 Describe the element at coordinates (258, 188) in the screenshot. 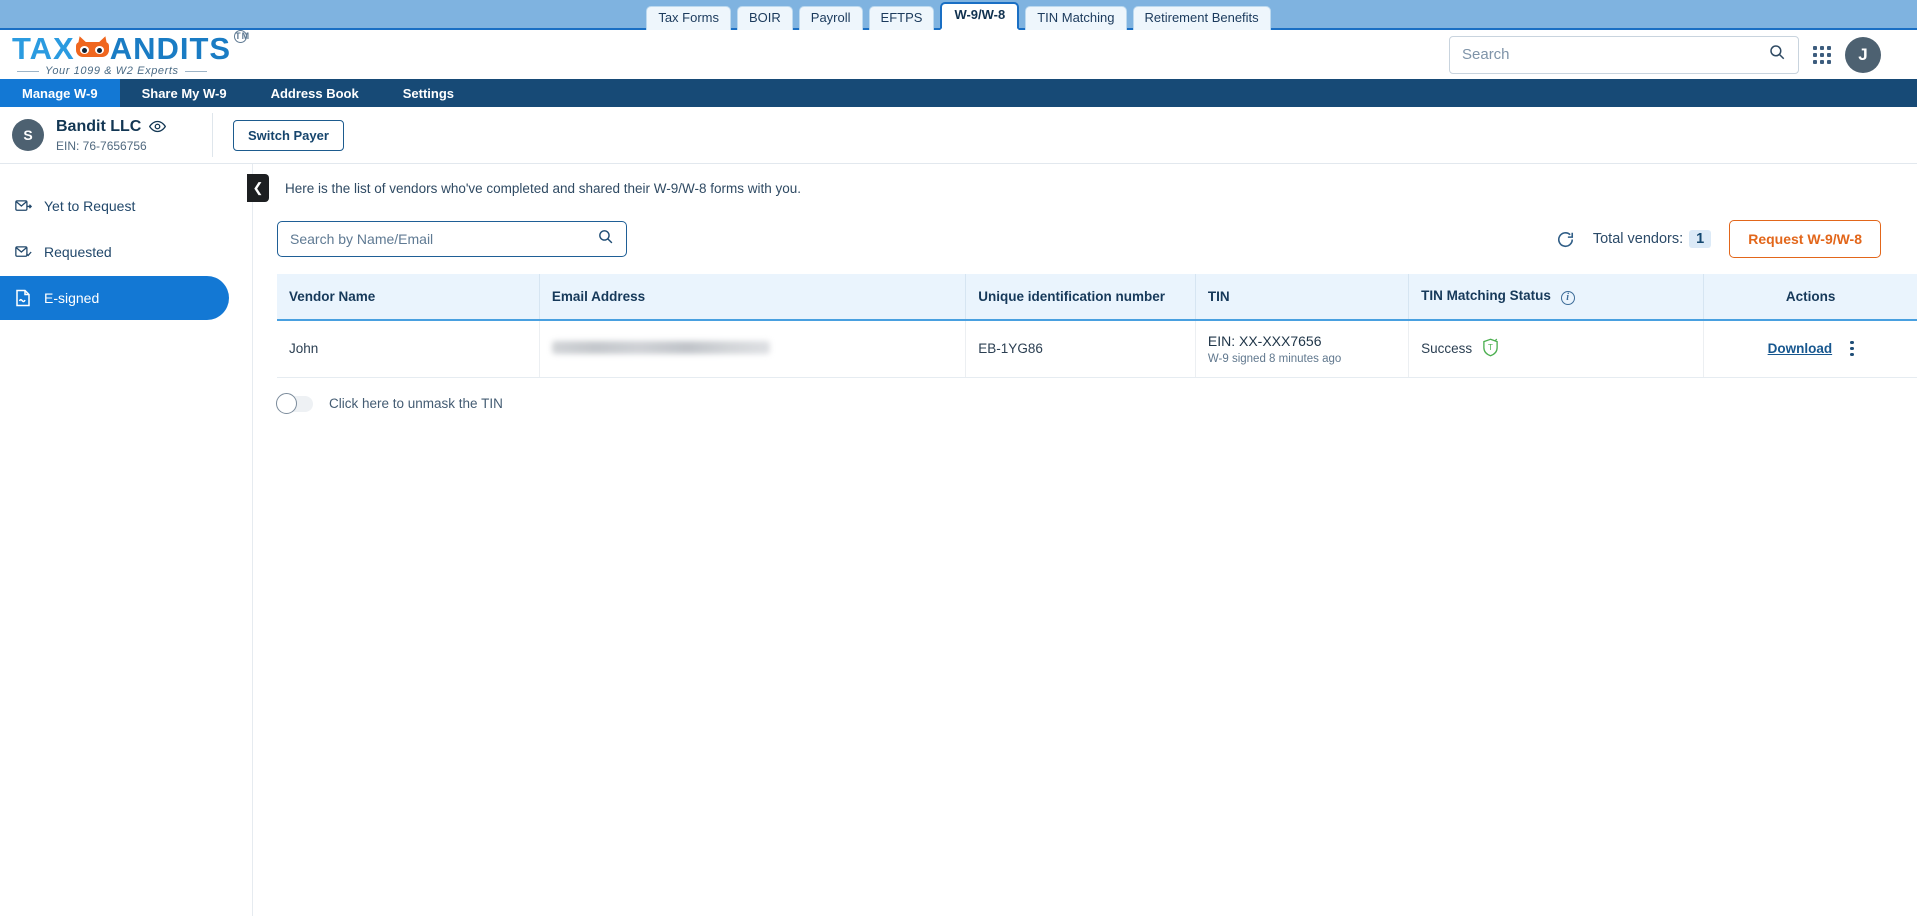

I see `chevron-left-icon: ❮` at that location.